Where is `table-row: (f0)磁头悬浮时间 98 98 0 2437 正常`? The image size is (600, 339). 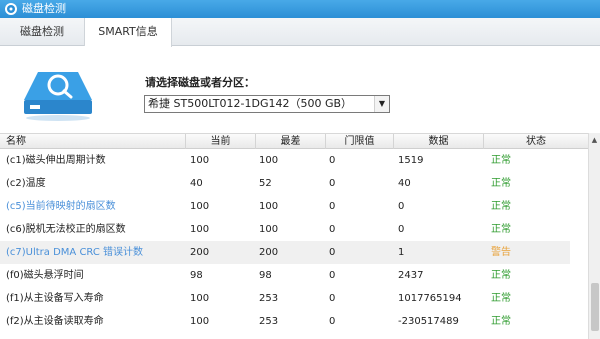
table-row: (f0)磁头悬浮时间 98 98 0 2437 正常 is located at coordinates (285, 275).